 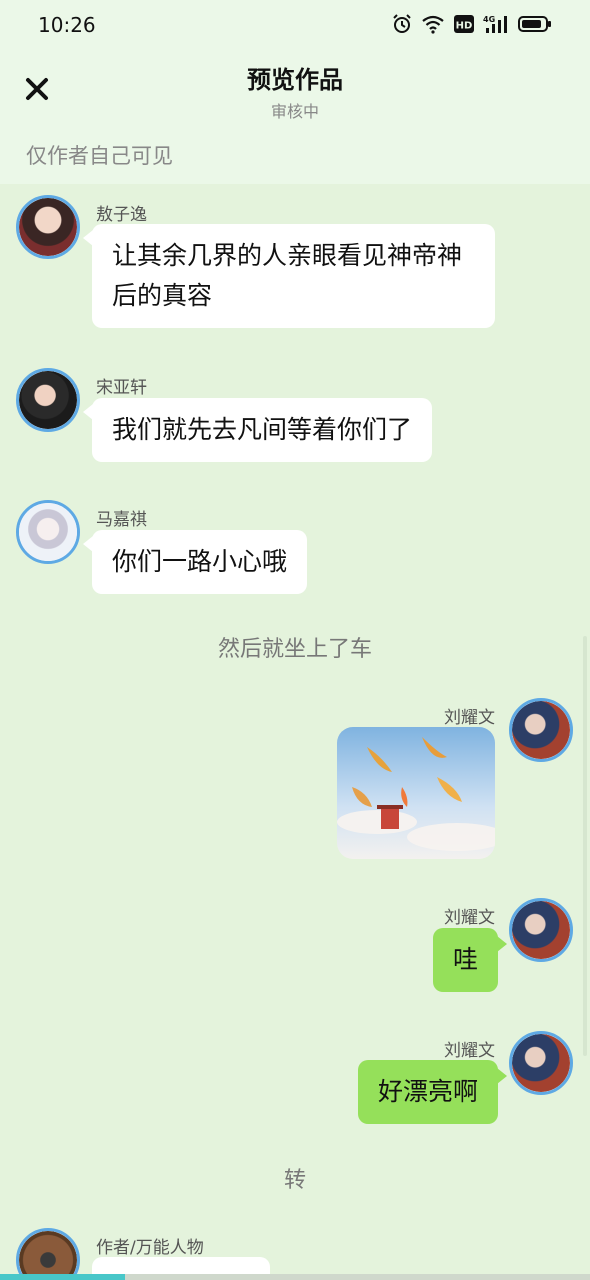 I want to click on progress-segment, so click(x=62, y=1277).